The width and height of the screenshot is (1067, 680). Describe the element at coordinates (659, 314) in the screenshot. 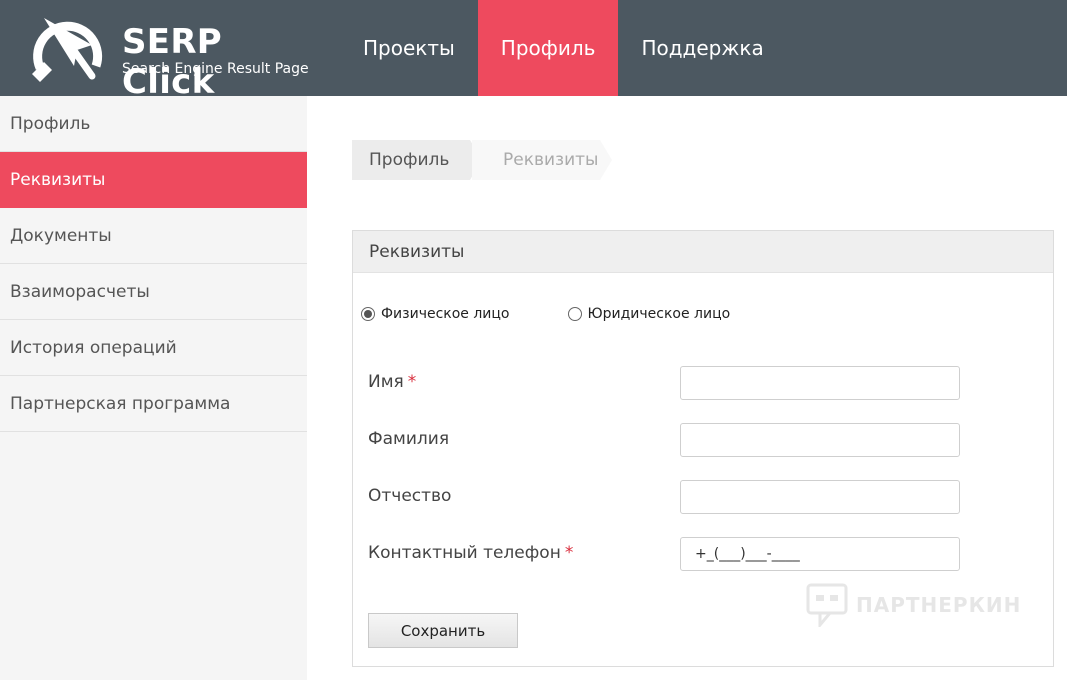

I see `radio-legal-entity-label: Юридическое лицо` at that location.